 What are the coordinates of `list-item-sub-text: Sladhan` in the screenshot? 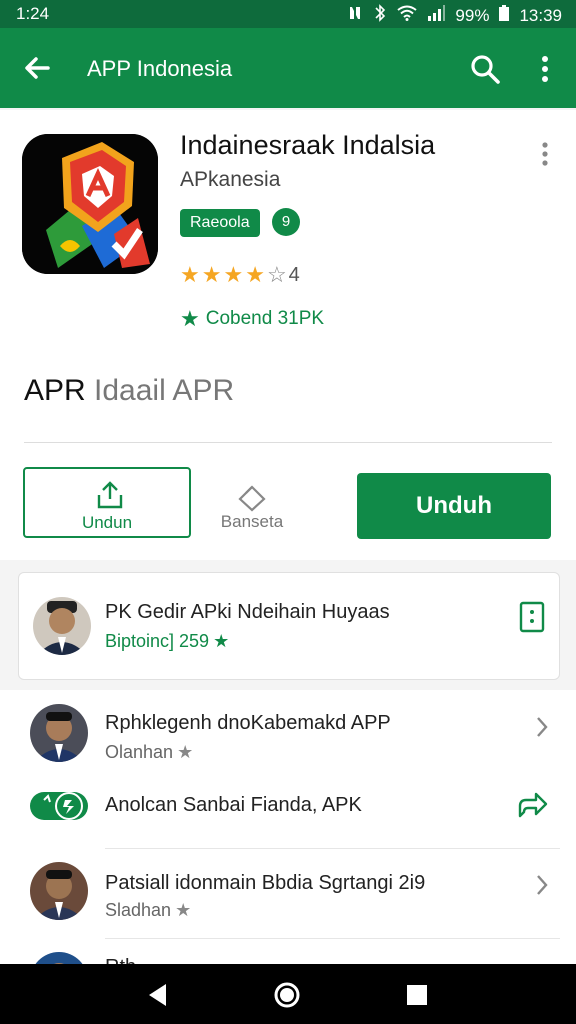 It's located at (138, 910).